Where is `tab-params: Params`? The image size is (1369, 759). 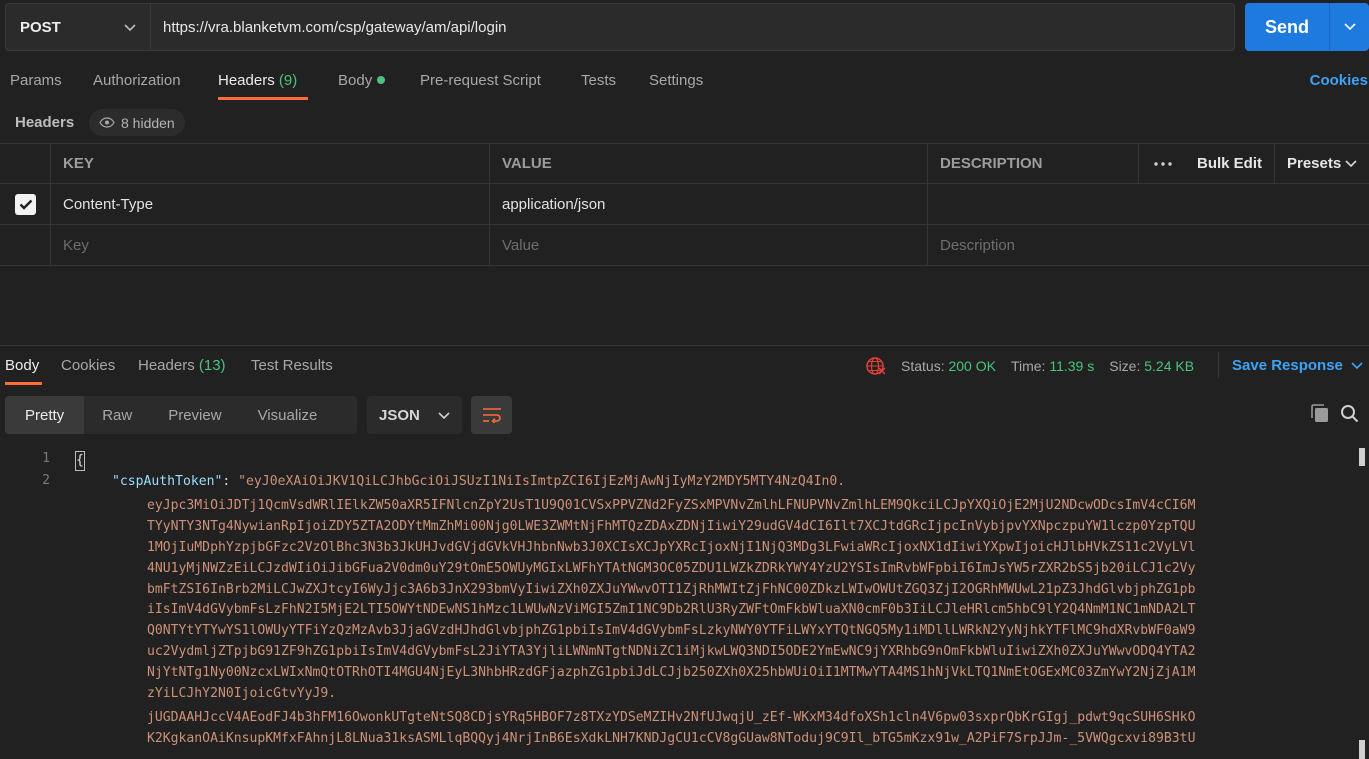 tab-params: Params is located at coordinates (36, 80).